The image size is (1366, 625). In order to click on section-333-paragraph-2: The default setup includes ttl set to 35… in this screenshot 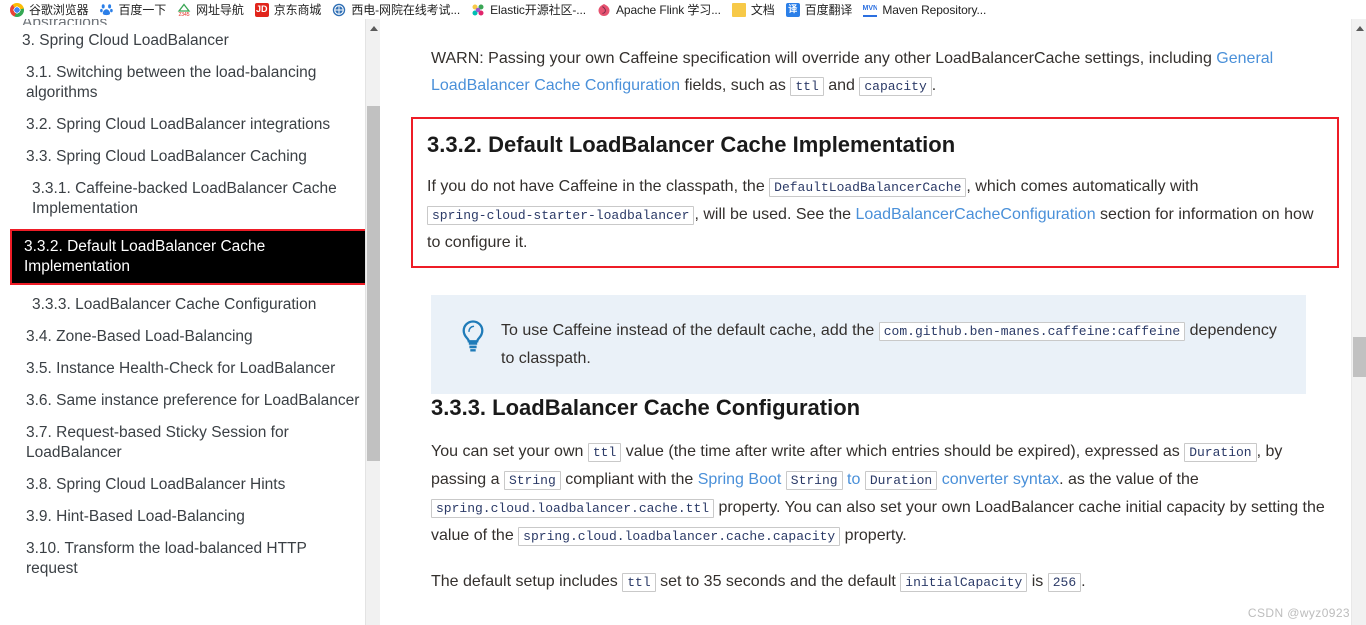, I will do `click(880, 582)`.